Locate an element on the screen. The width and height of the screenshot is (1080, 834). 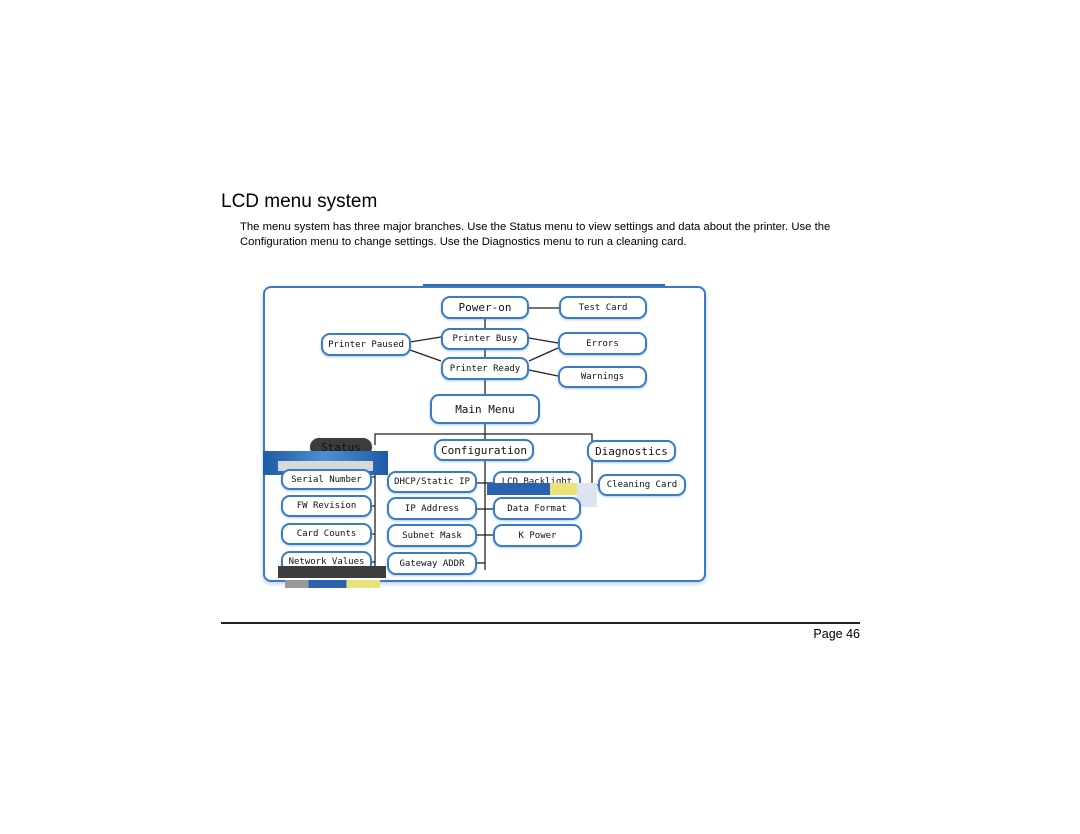
node-warnings: Warnings is located at coordinates (602, 377).